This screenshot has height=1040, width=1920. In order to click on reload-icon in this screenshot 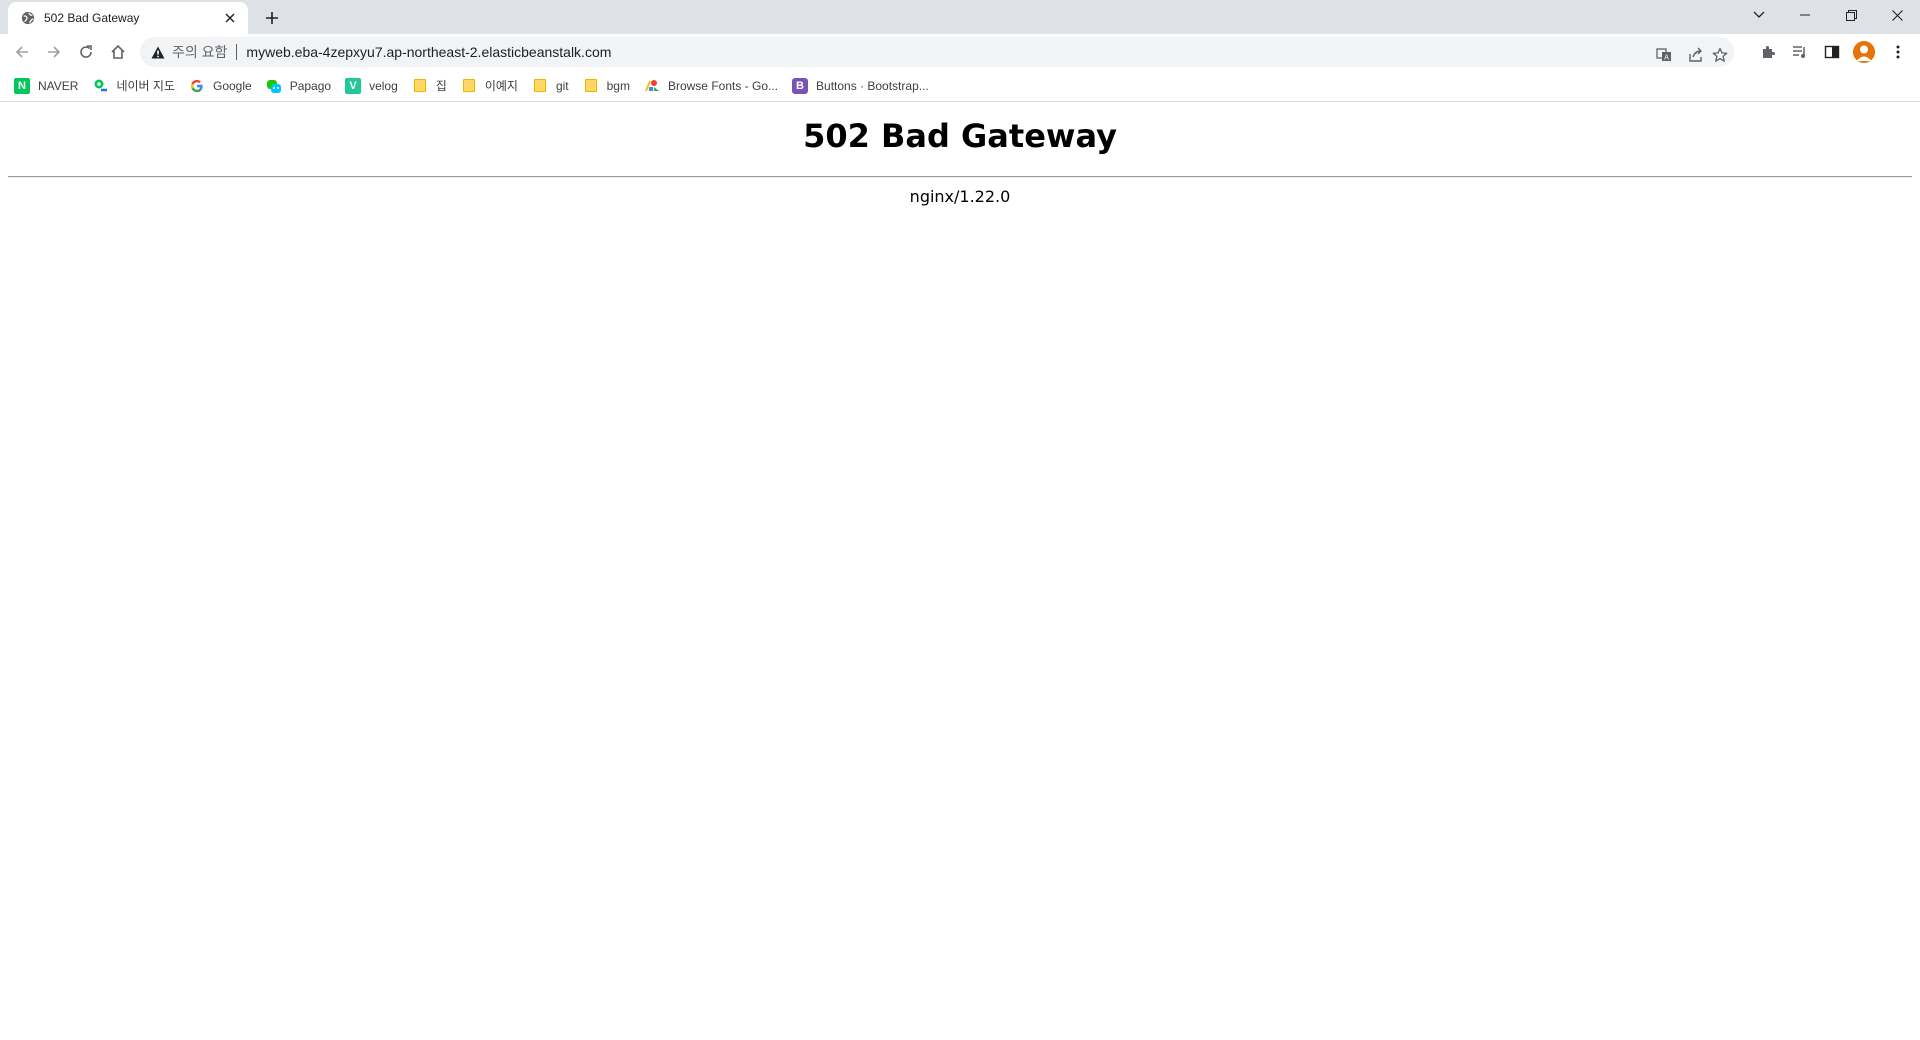, I will do `click(86, 52)`.